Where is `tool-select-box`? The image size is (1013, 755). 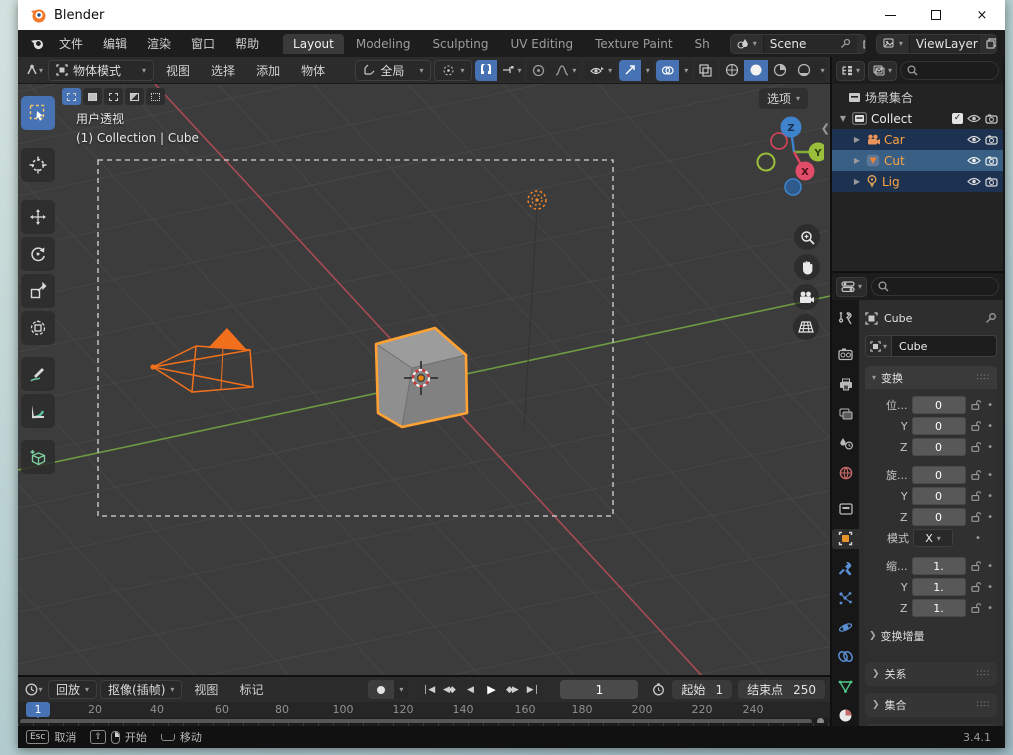
tool-select-box is located at coordinates (38, 113).